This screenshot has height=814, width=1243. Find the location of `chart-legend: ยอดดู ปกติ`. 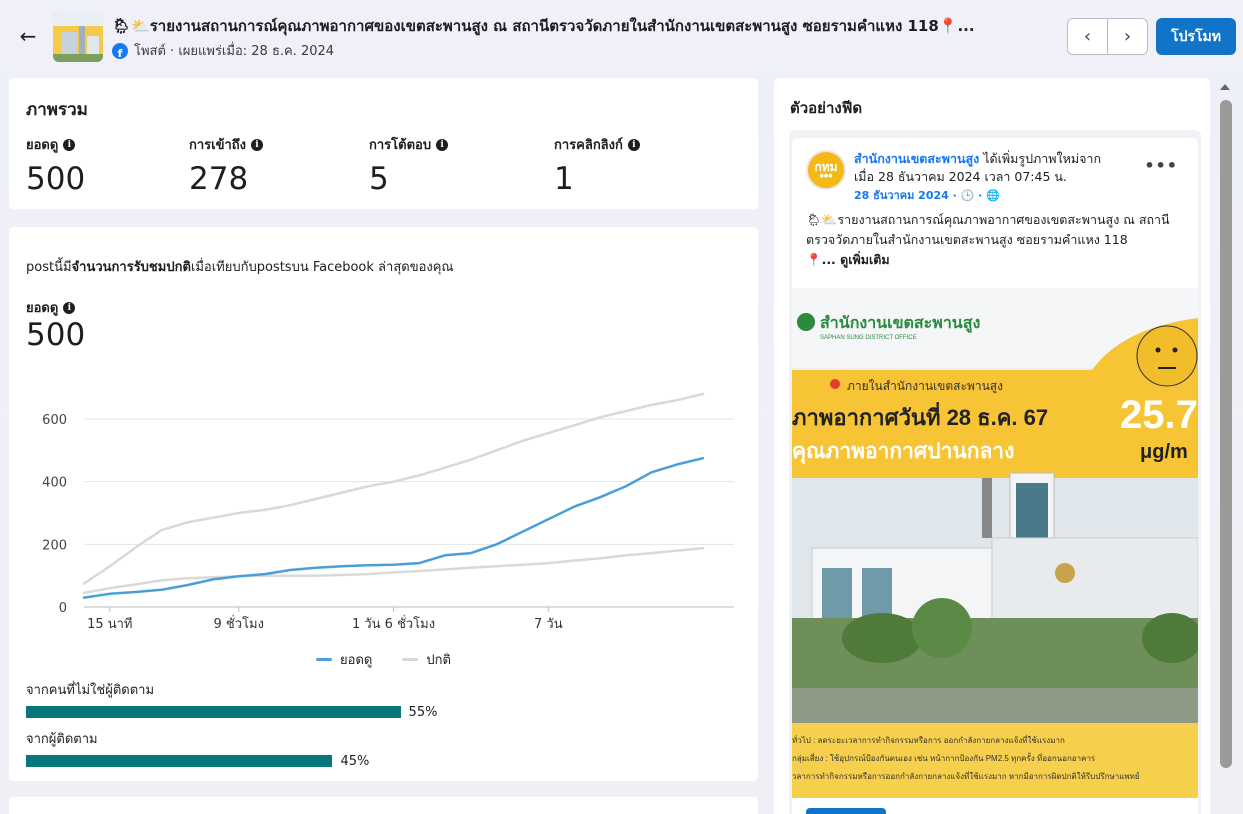

chart-legend: ยอดดู ปกติ is located at coordinates (383, 659).